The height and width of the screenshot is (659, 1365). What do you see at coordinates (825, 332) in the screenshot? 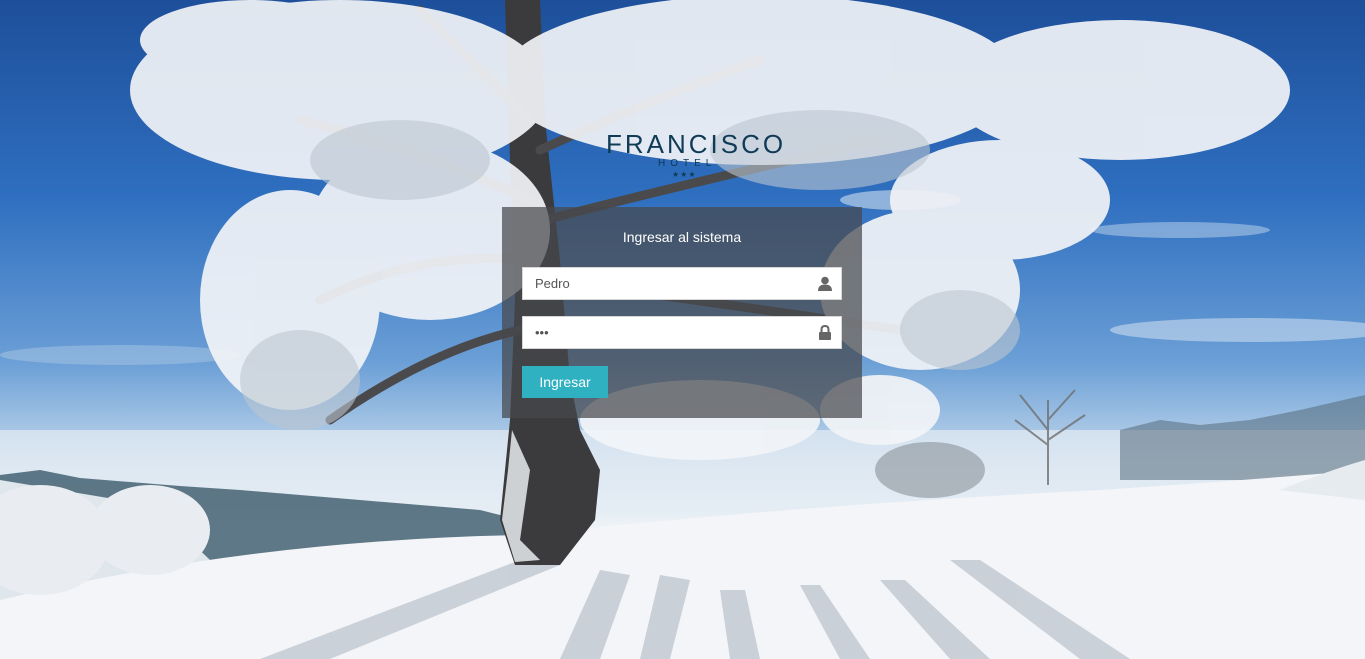
I see `lock-icon` at bounding box center [825, 332].